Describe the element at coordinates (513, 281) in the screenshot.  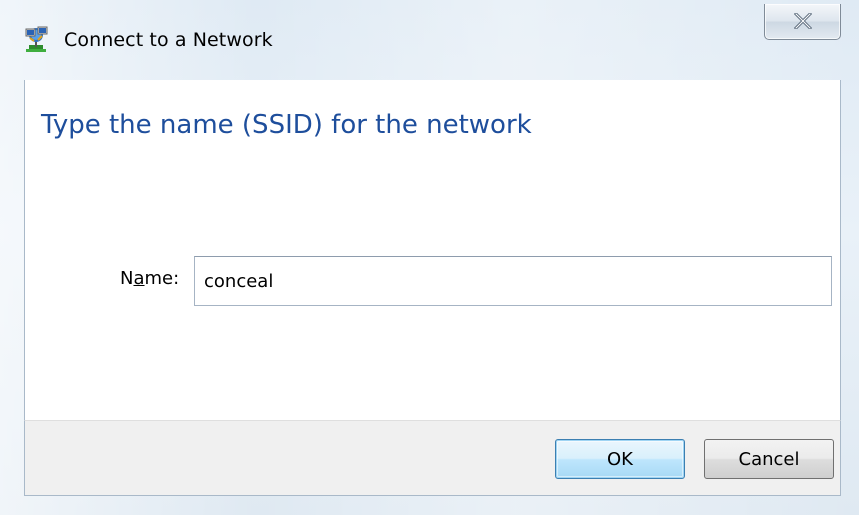
I see `ssid-name-input` at that location.